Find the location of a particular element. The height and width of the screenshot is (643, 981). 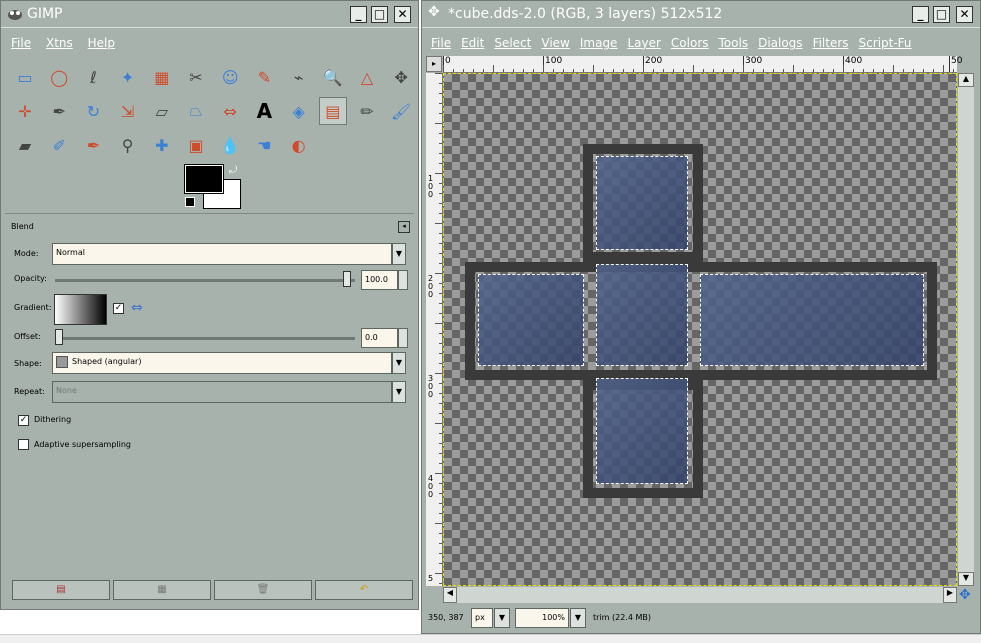

menu-edit: Edit is located at coordinates (472, 43).